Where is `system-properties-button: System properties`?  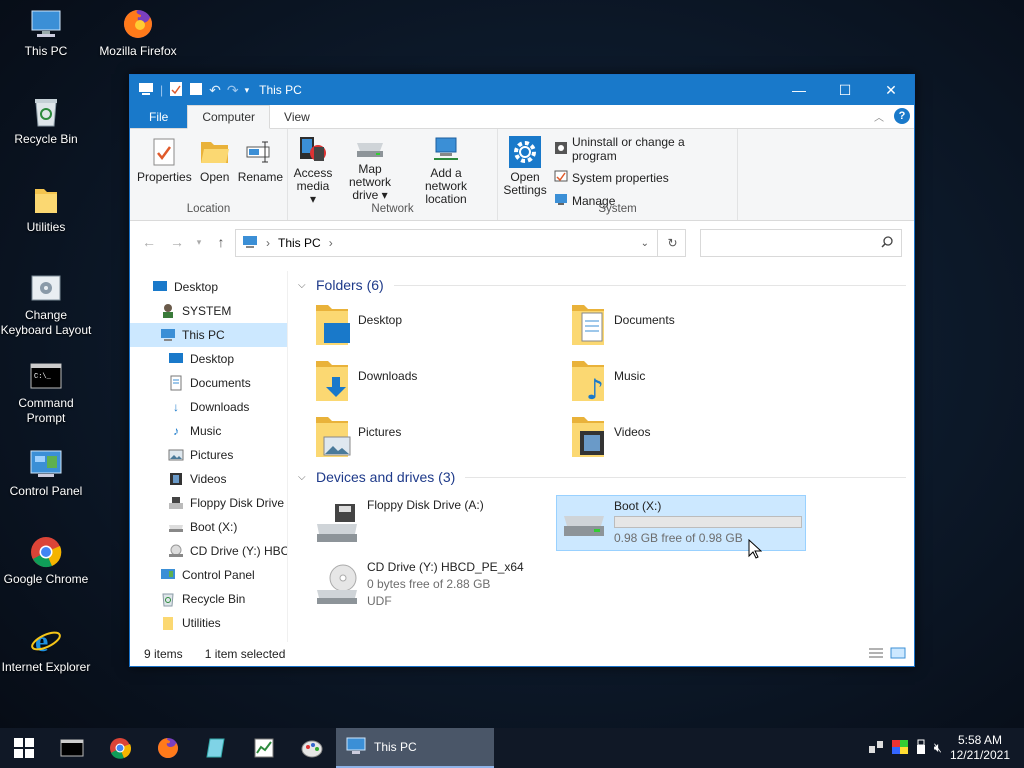
system-properties-button: System properties is located at coordinates (640, 177).